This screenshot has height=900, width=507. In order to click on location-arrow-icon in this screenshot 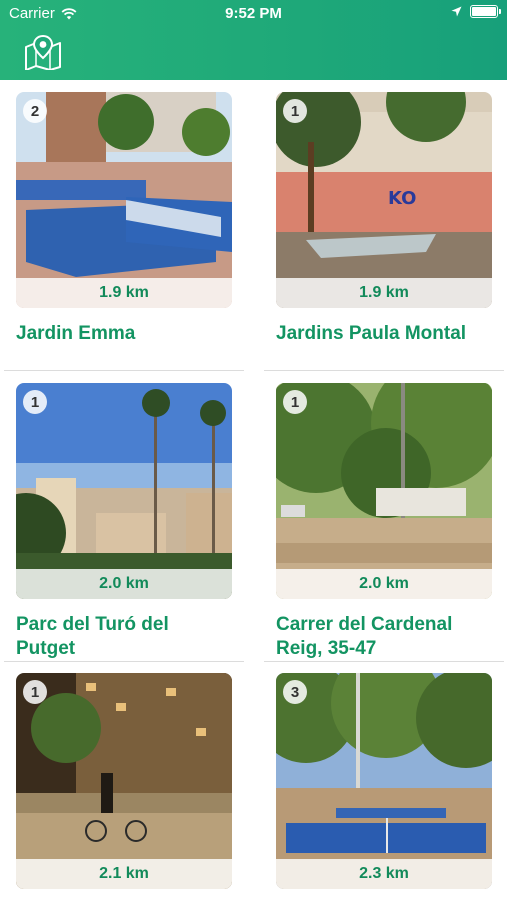, I will do `click(456, 11)`.